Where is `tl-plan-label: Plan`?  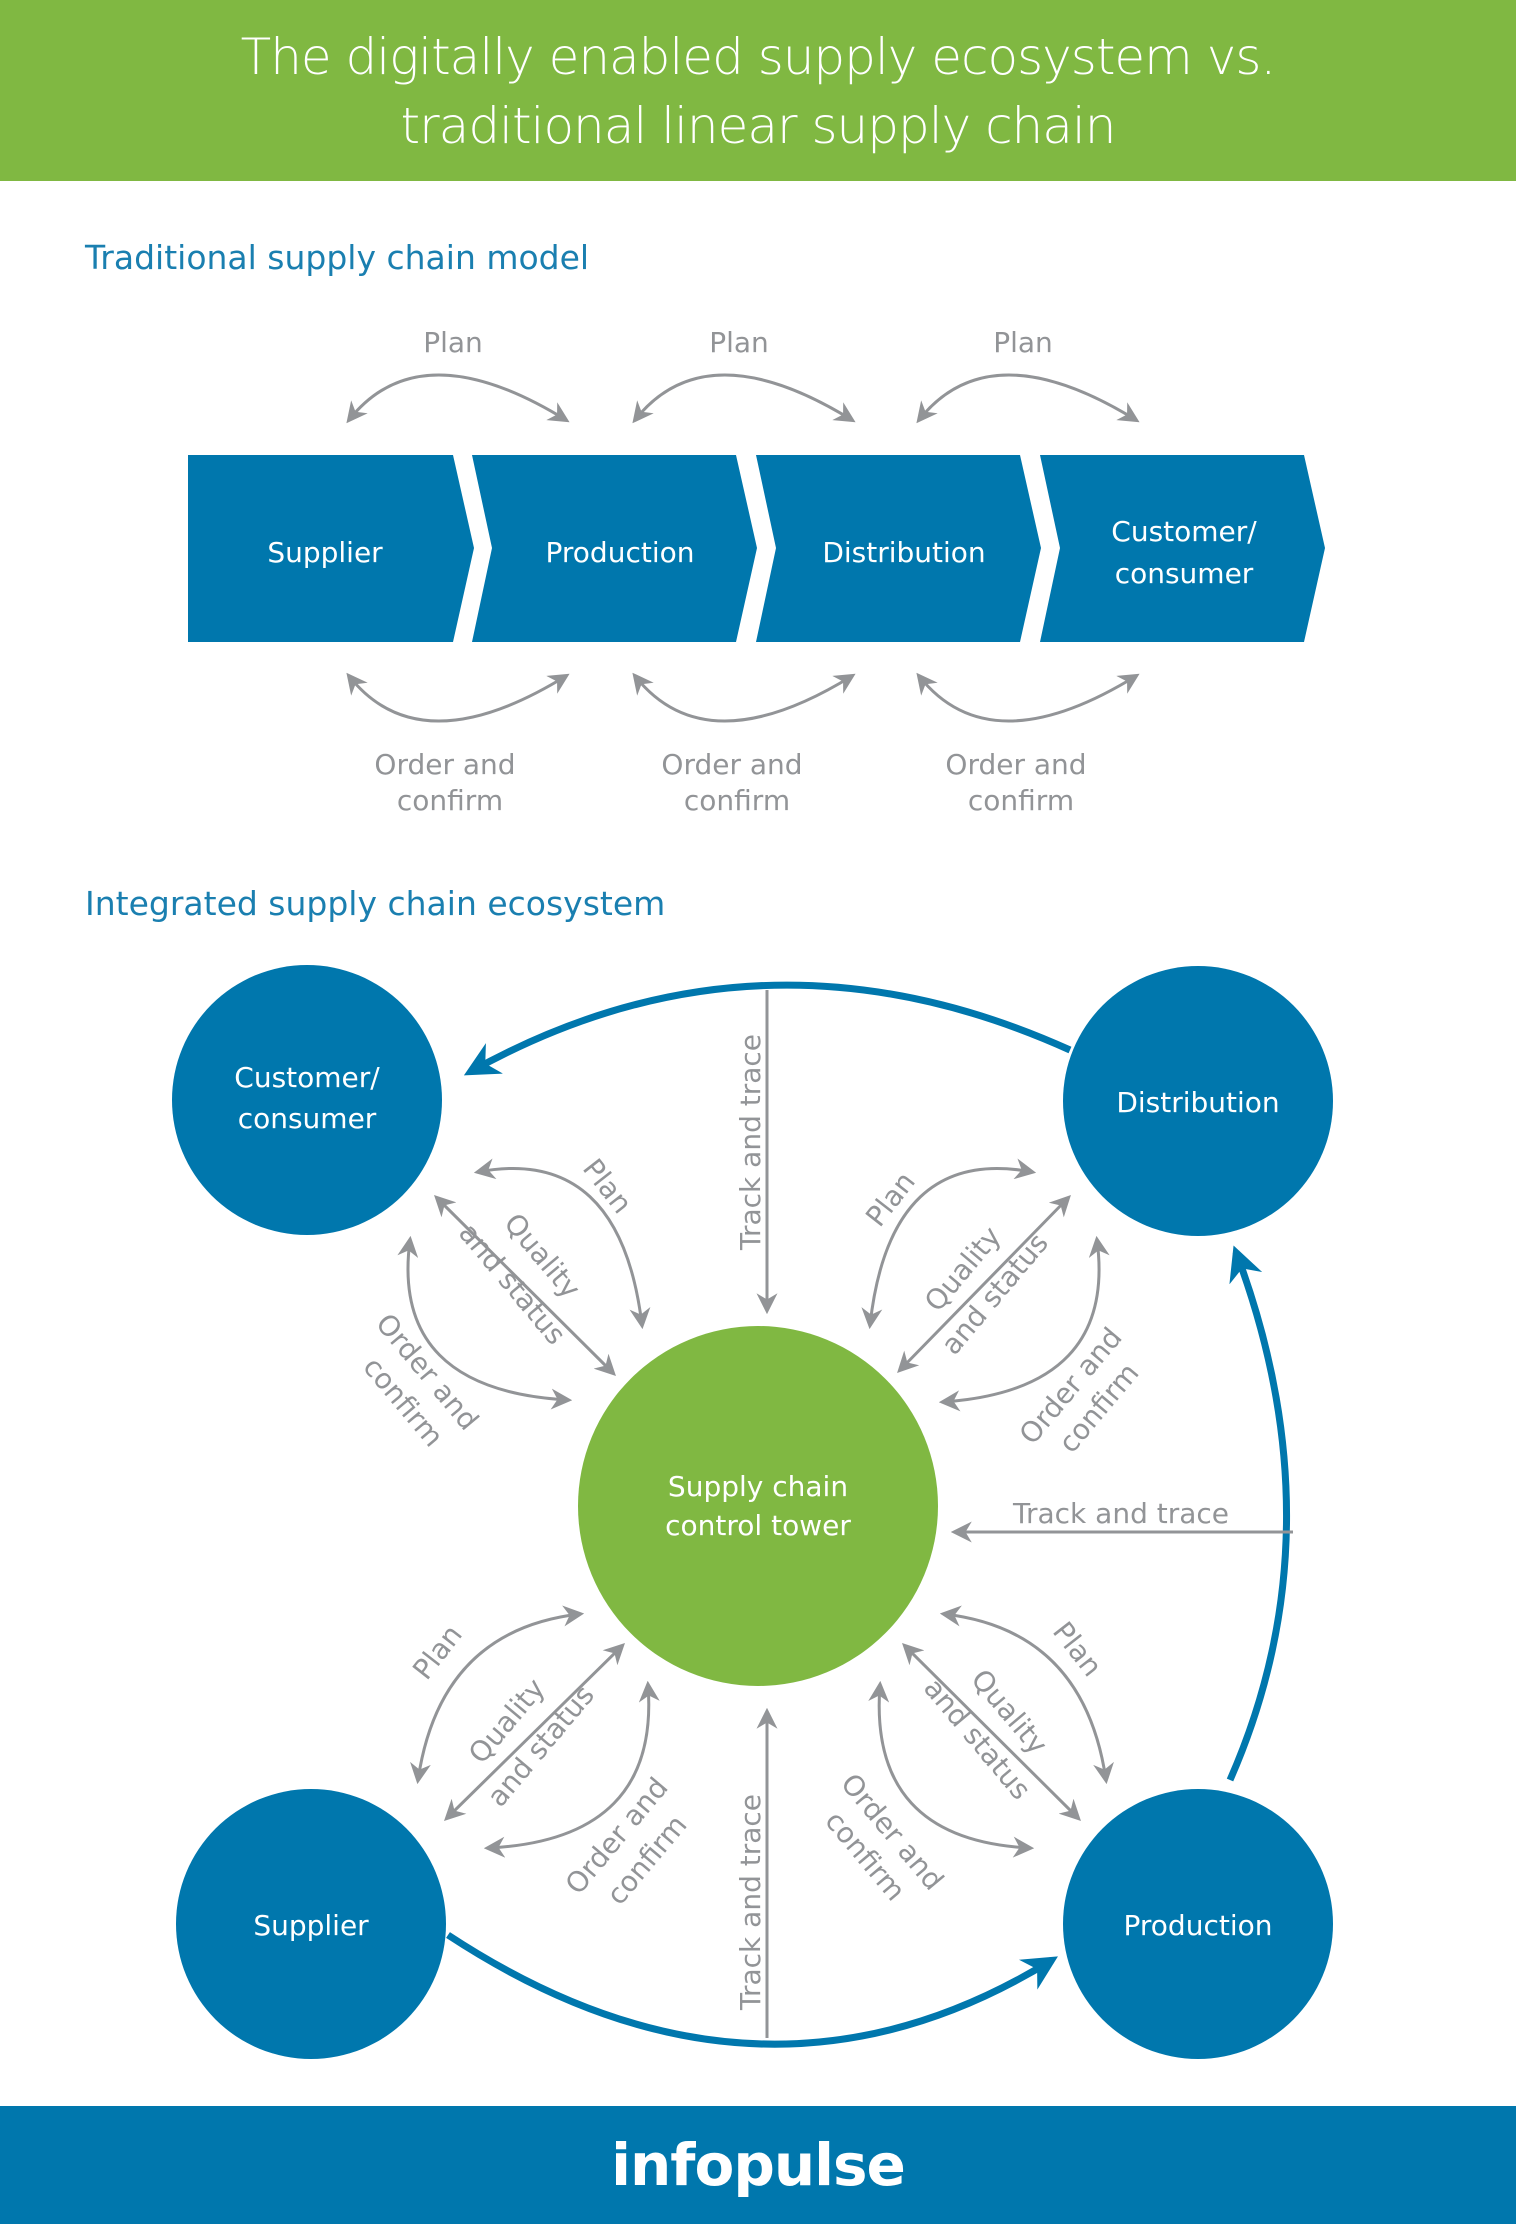
tl-plan-label: Plan is located at coordinates (607, 1186).